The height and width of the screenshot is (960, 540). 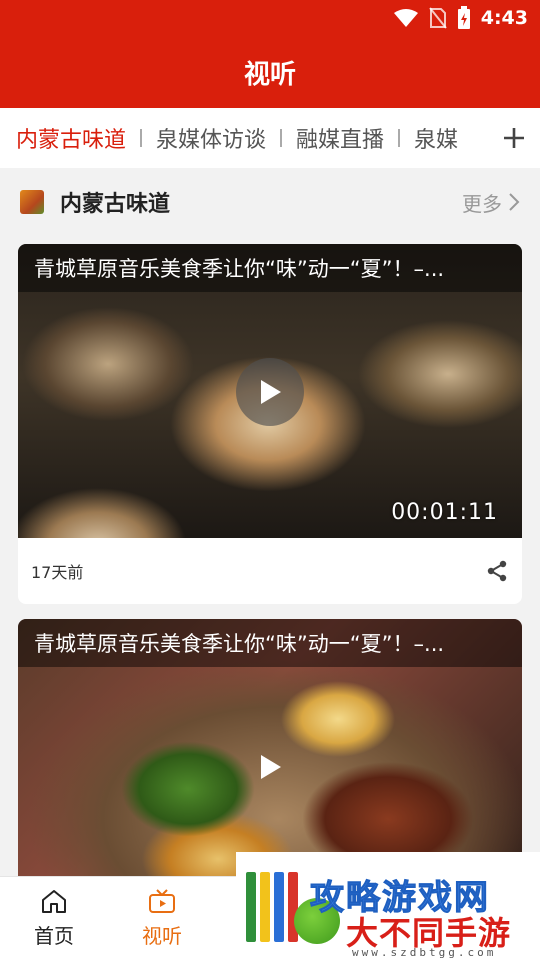 I want to click on tabs-scroll: 内蒙古味道 泉媒体访谈 融媒直播 泉媒, so click(x=244, y=138).